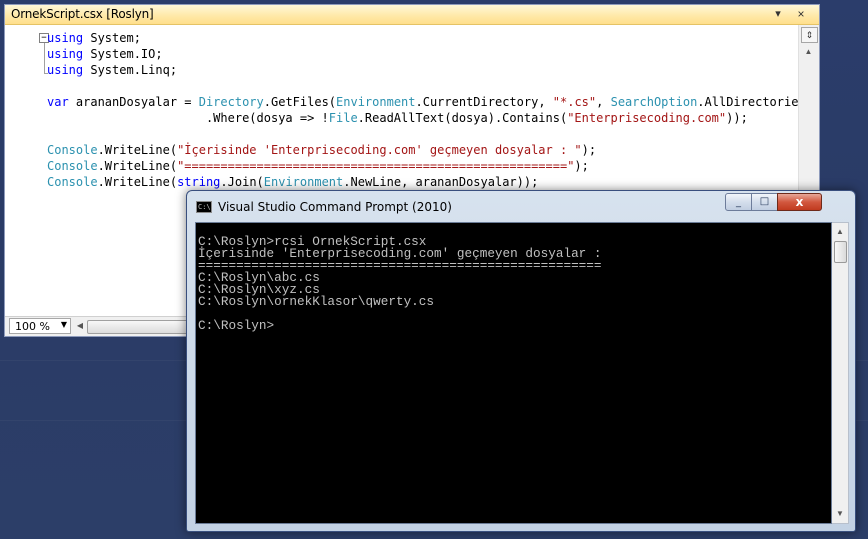 The height and width of the screenshot is (539, 868). Describe the element at coordinates (423, 38) in the screenshot. I see `code-line: using System;` at that location.